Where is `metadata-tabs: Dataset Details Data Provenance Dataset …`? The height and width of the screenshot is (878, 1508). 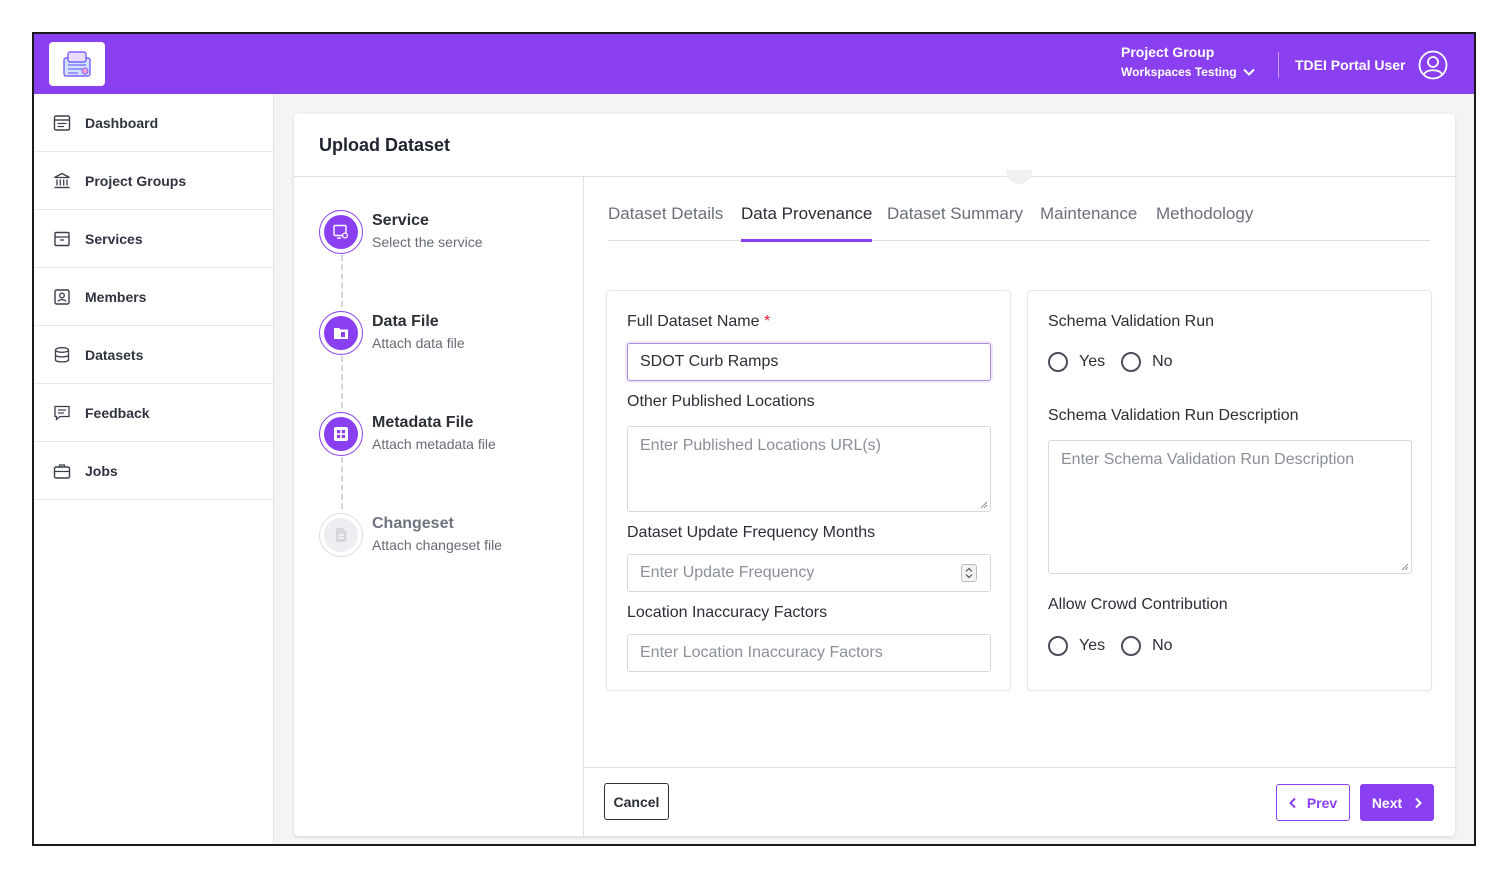
metadata-tabs: Dataset Details Data Provenance Dataset … is located at coordinates (1019, 223).